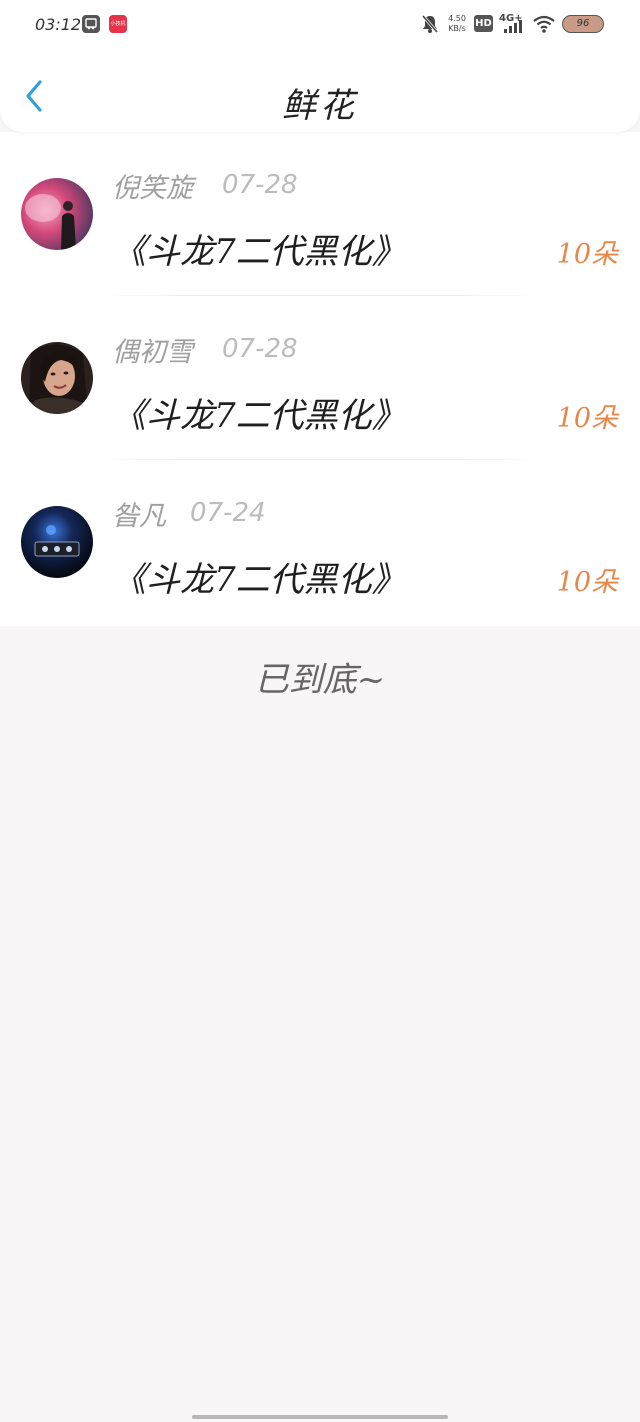 This screenshot has height=1422, width=640. Describe the element at coordinates (58, 24) in the screenshot. I see `status-time: 03:12` at that location.